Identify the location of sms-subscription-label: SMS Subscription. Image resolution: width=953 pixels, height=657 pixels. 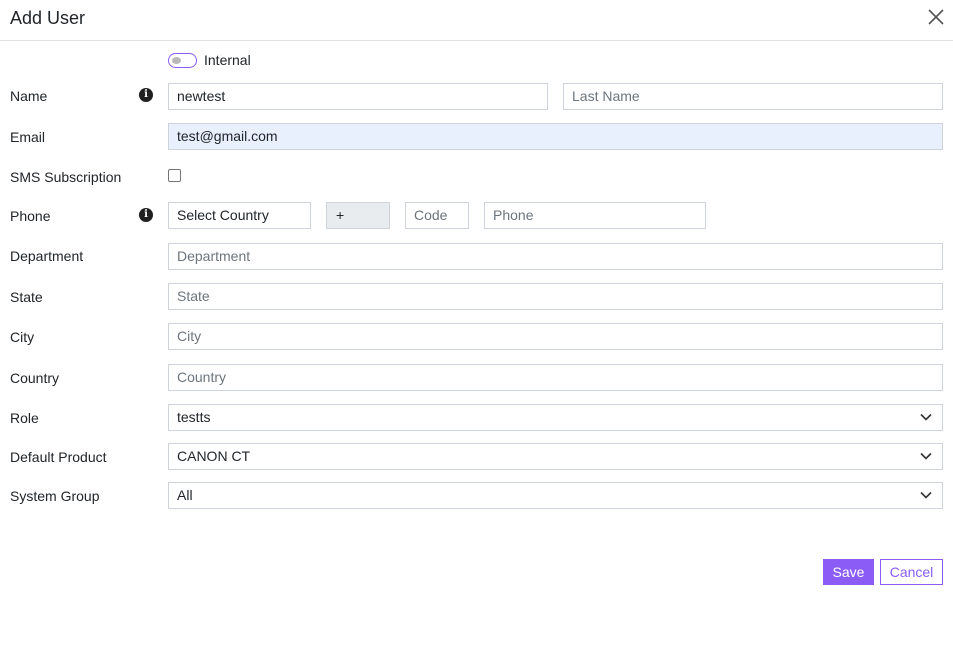
(66, 177).